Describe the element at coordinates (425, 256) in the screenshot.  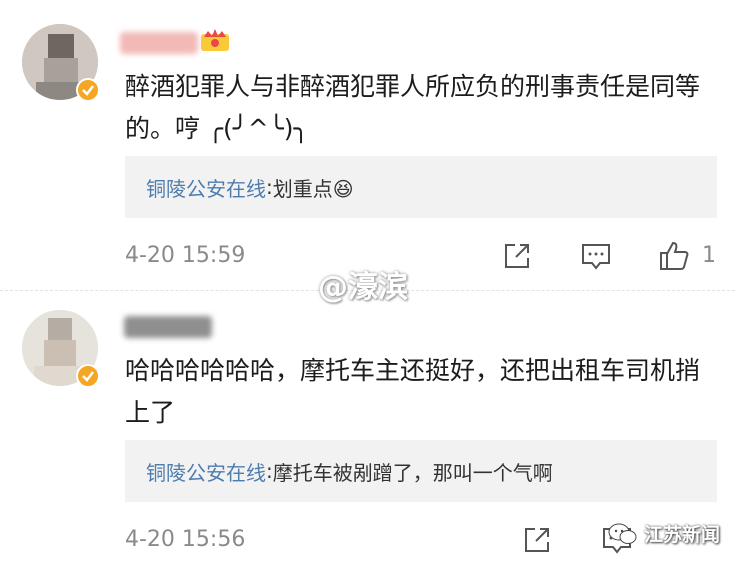
I see `comment-meta: 4-20 15:59 1` at that location.